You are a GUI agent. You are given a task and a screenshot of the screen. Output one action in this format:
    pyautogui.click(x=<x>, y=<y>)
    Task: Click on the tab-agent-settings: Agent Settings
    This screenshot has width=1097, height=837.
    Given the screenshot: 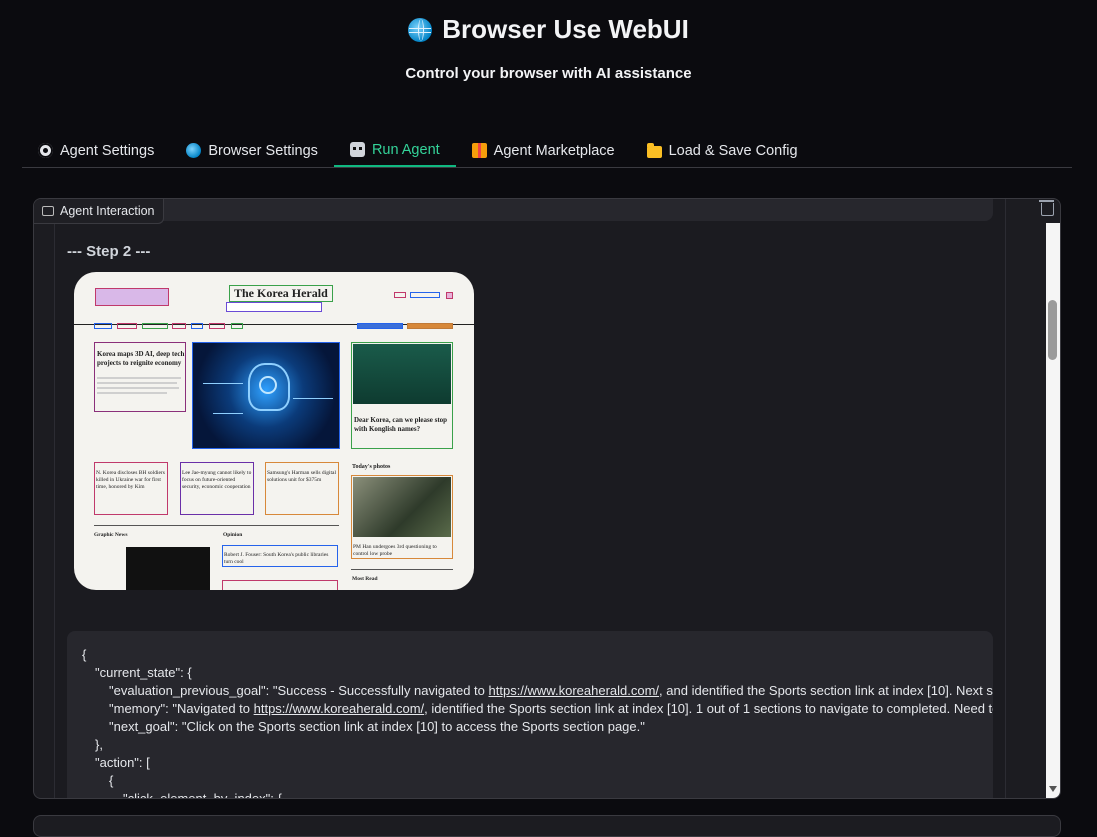 What is the action you would take?
    pyautogui.click(x=96, y=150)
    